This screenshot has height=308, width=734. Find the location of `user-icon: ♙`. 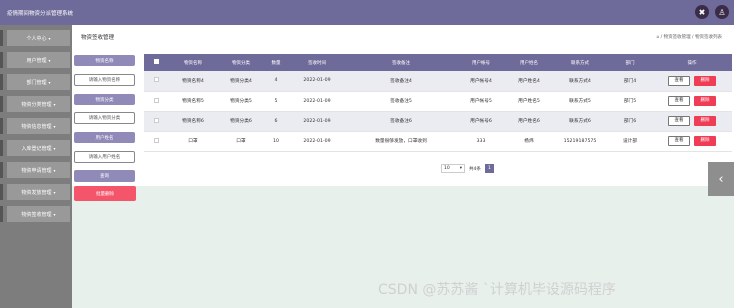

user-icon: ♙ is located at coordinates (722, 12).